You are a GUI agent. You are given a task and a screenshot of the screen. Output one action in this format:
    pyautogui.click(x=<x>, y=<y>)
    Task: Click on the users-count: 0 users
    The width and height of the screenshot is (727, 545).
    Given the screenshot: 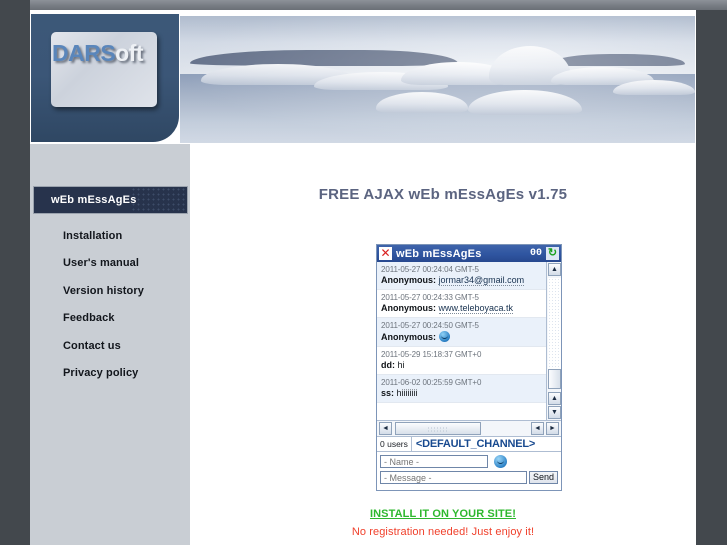 What is the action you would take?
    pyautogui.click(x=394, y=444)
    